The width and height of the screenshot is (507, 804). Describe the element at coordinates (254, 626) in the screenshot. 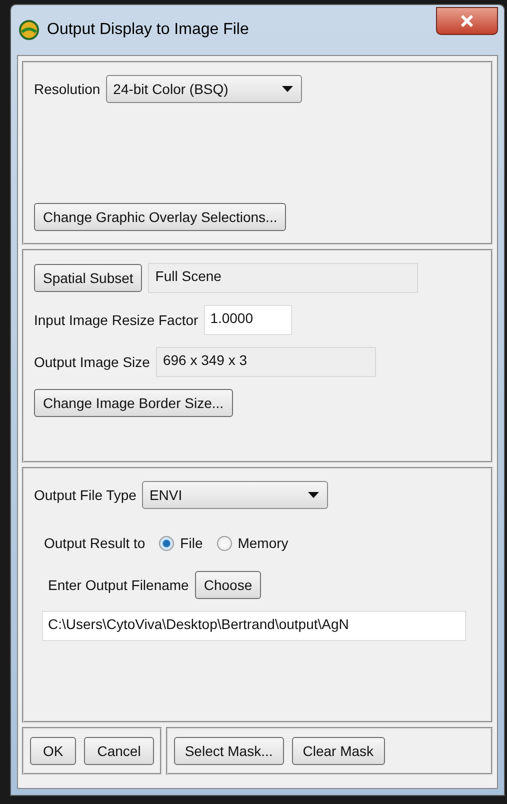

I see `filename-field: C:\Users\CytoViva\Desktop\Bertrand\output\AgN` at that location.